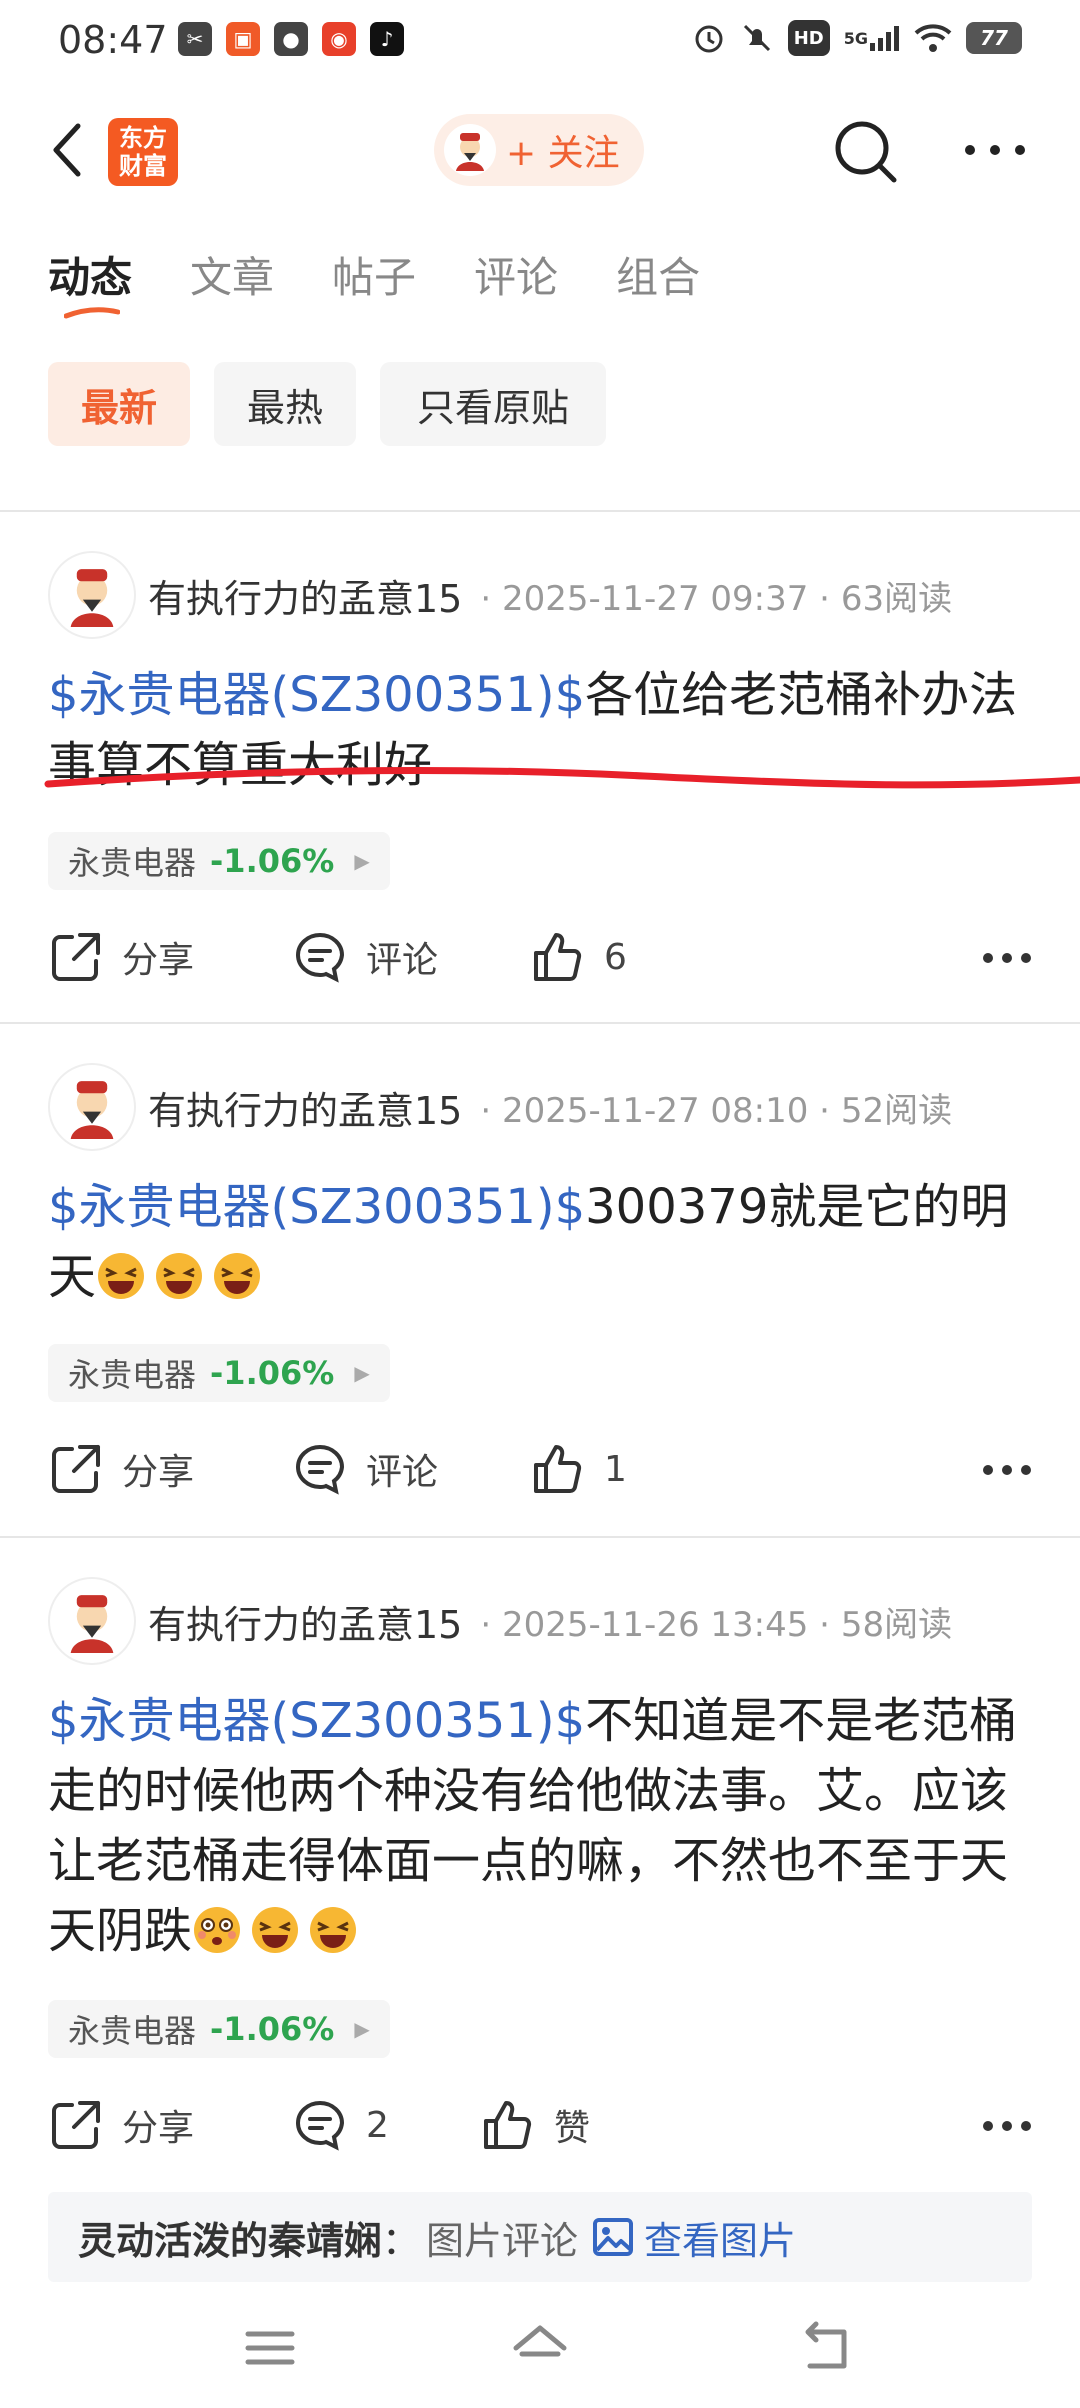 This screenshot has height=2408, width=1080. What do you see at coordinates (808, 38) in the screenshot?
I see `hd-icon: HD` at bounding box center [808, 38].